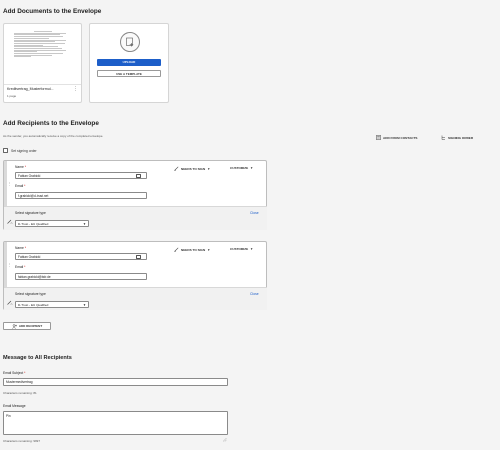 The height and width of the screenshot is (450, 500). Describe the element at coordinates (400, 137) in the screenshot. I see `add-from-contacts-label: ADD FROM CONTACTS` at that location.